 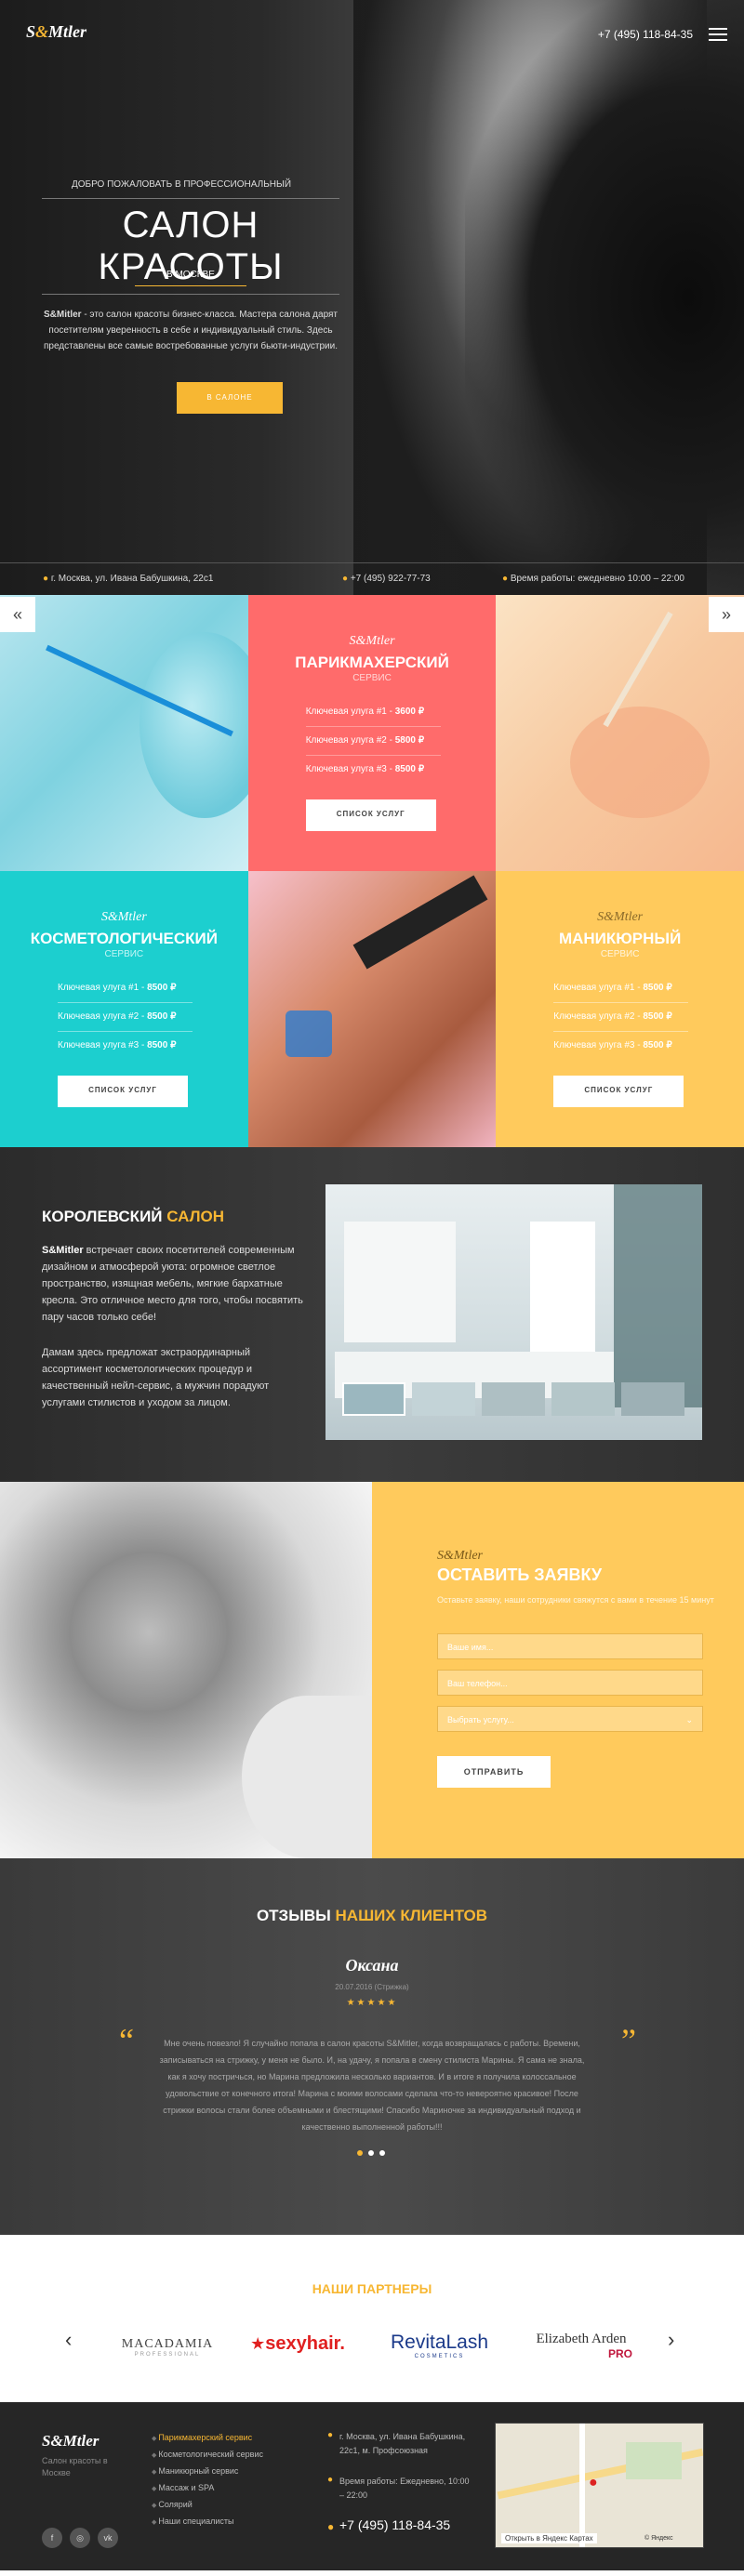 I want to click on royal-title-yellow: САЛОН, so click(x=195, y=1216).